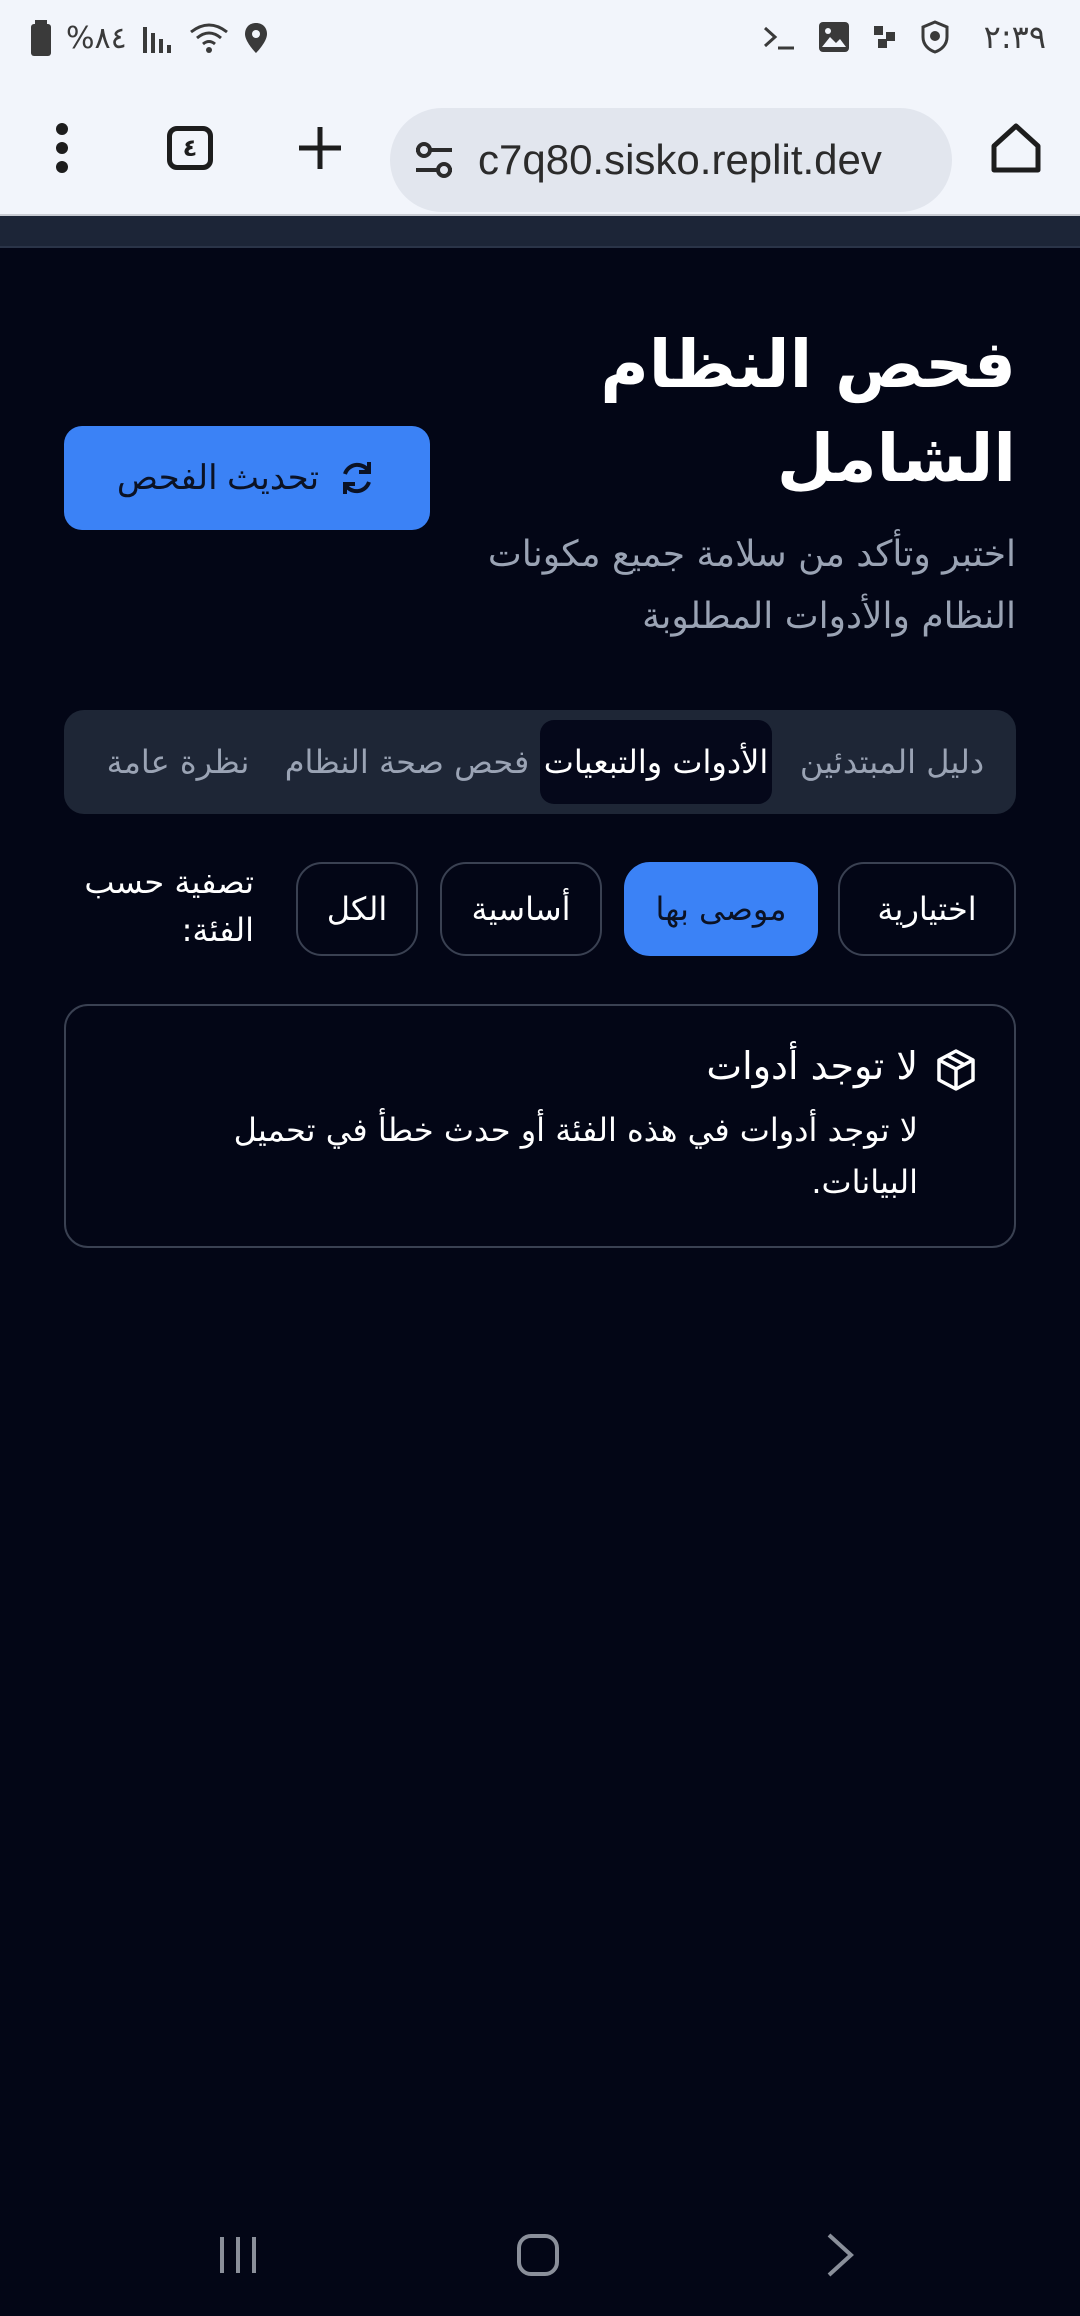  I want to click on tab-beginners-guide: دليل المبتدئين, so click(892, 762).